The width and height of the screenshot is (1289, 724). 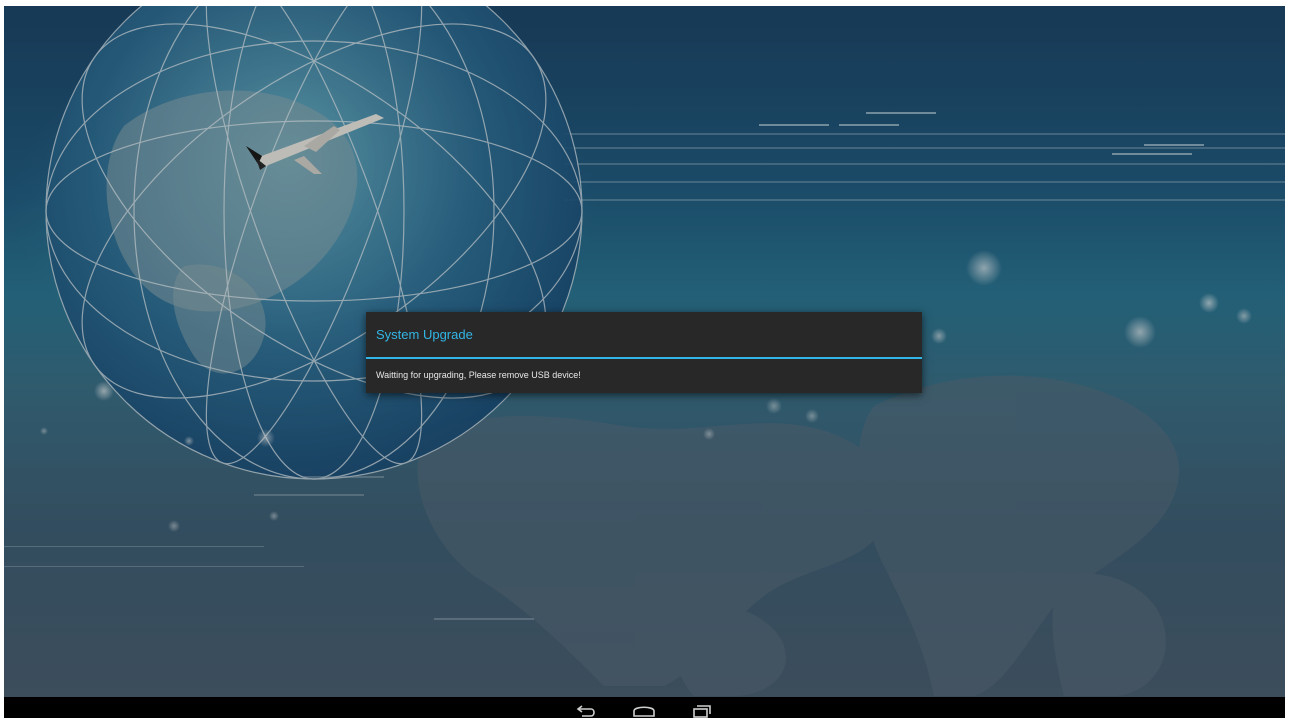 I want to click on home-button, so click(x=644, y=709).